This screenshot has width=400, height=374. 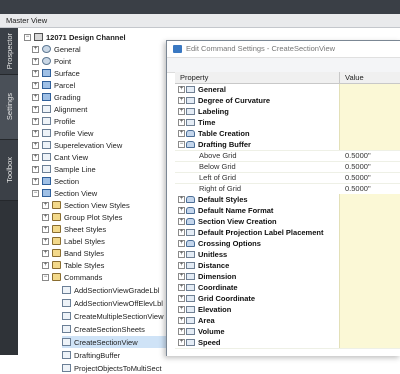 What do you see at coordinates (113, 316) in the screenshot?
I see `tree-item-command: CreateMultipleSectionView` at bounding box center [113, 316].